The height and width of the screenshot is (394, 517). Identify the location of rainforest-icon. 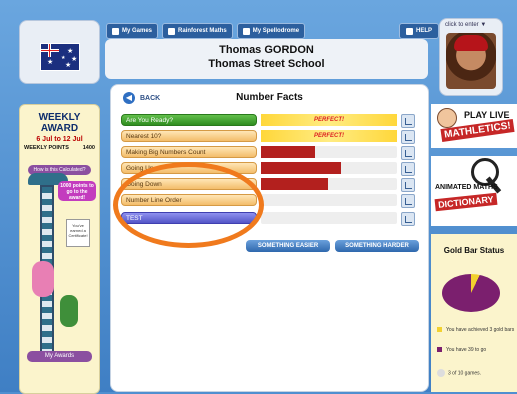
(172, 31).